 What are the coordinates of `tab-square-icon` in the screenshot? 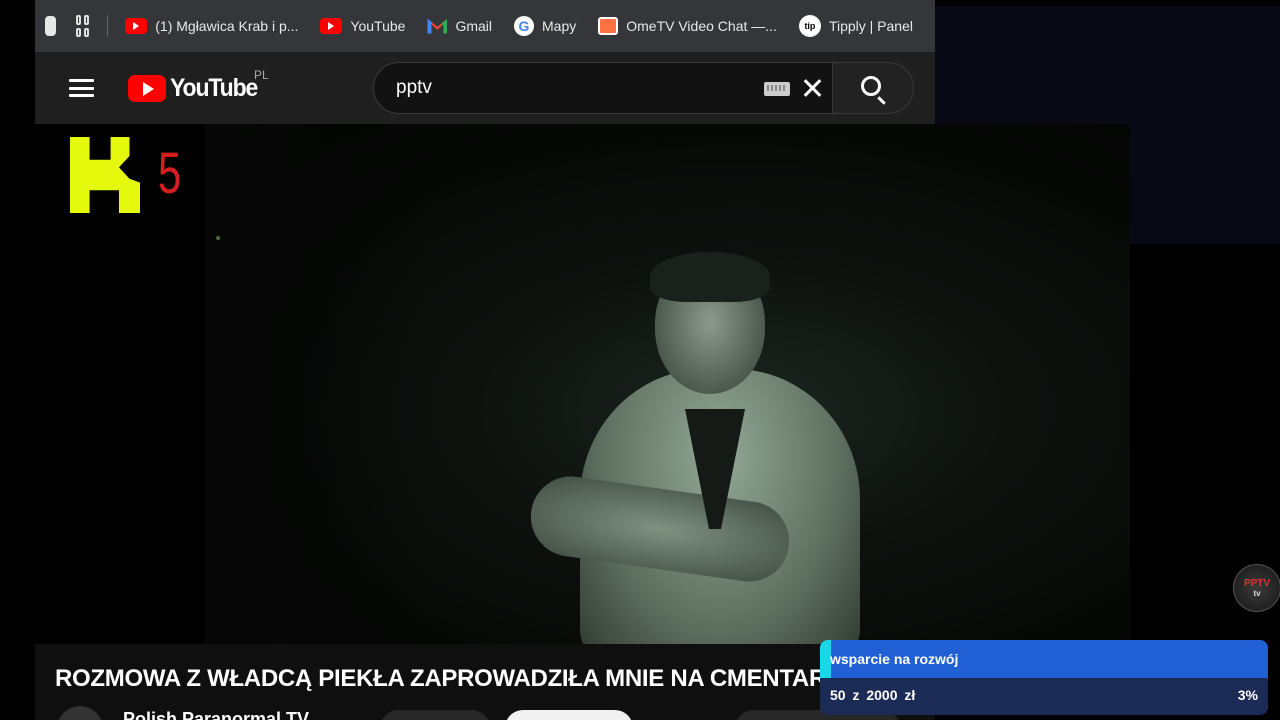 It's located at (51, 26).